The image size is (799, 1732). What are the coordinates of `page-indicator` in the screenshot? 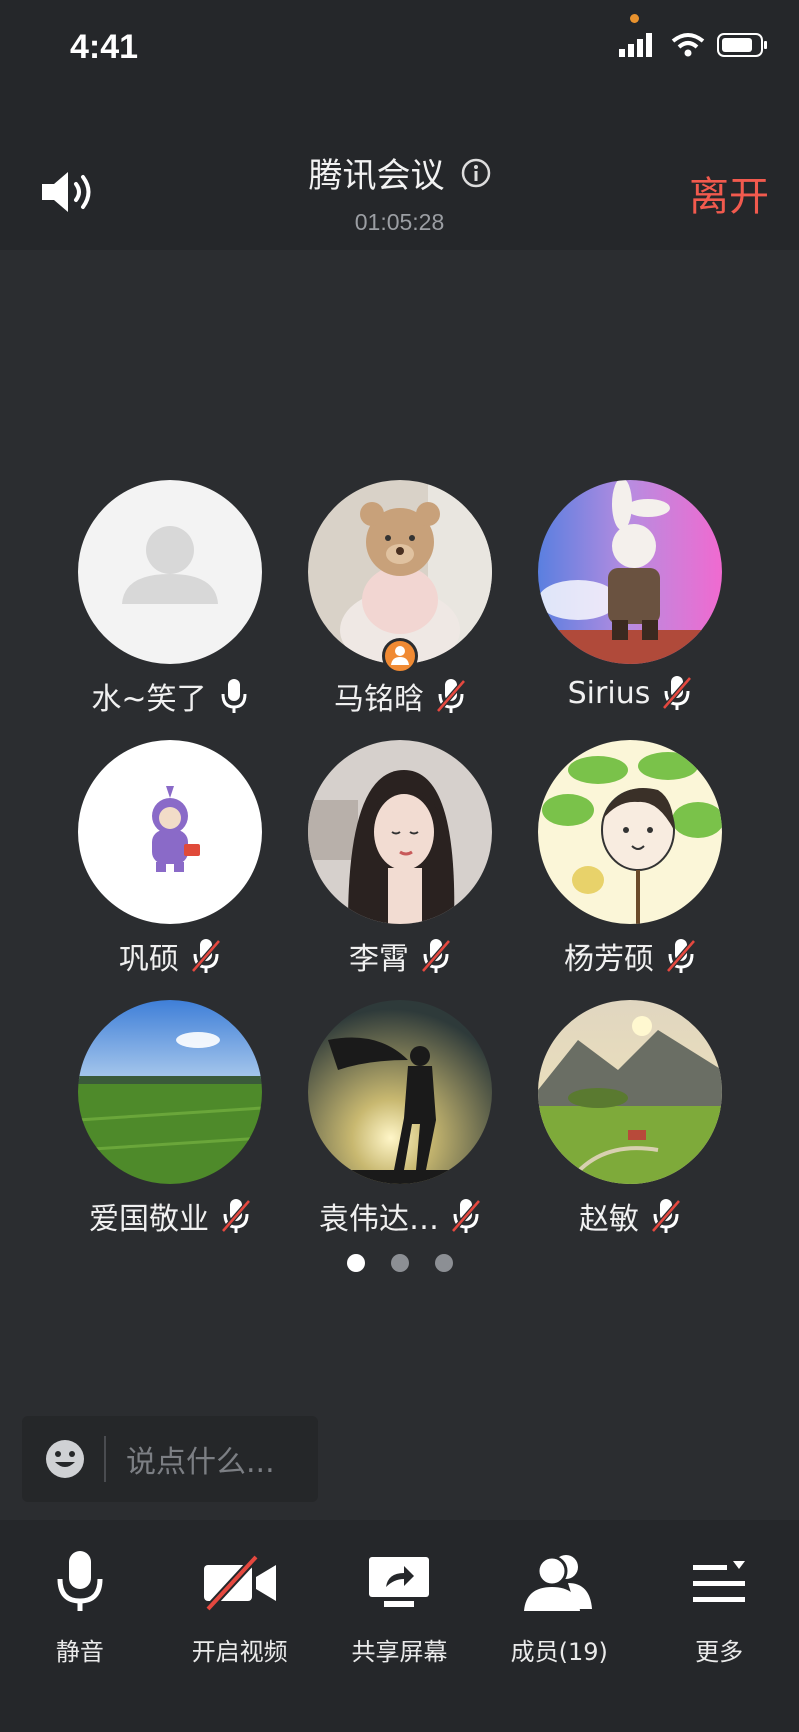 It's located at (399, 1263).